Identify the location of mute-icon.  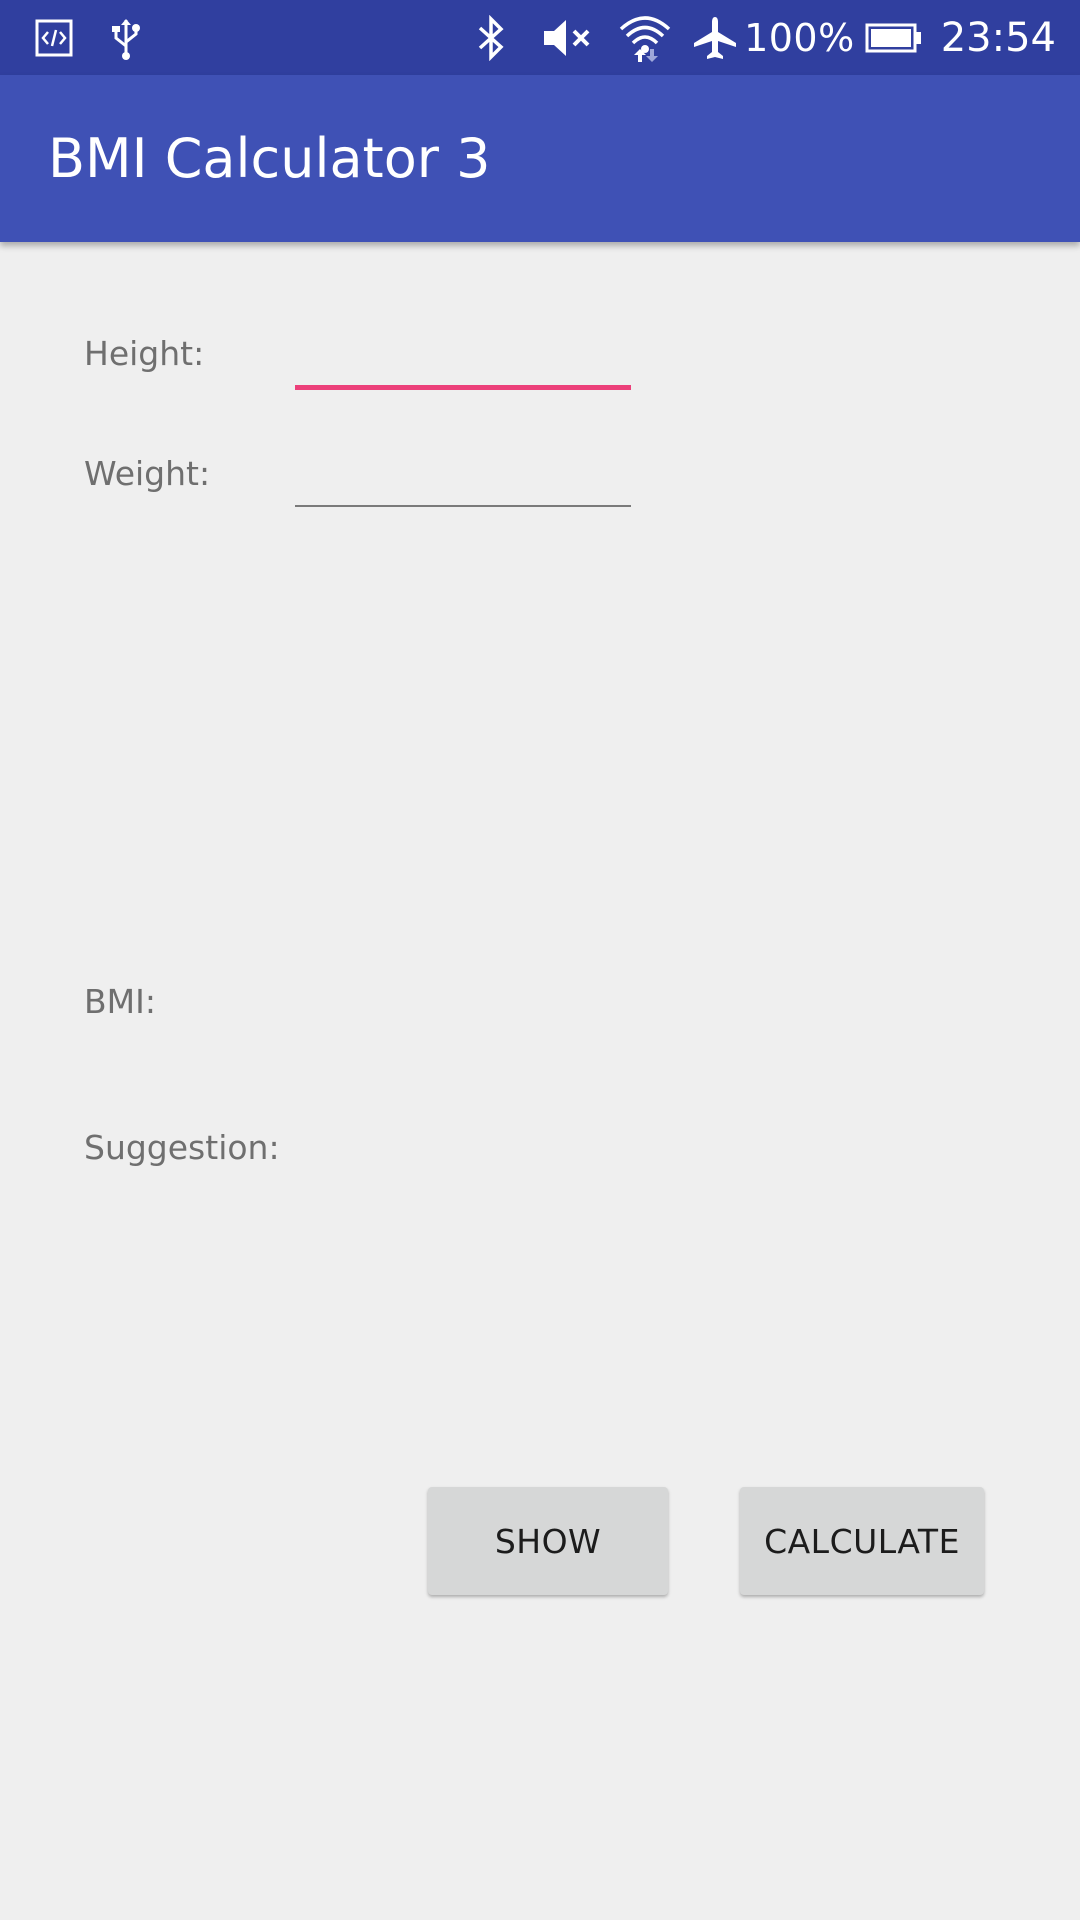
(568, 38).